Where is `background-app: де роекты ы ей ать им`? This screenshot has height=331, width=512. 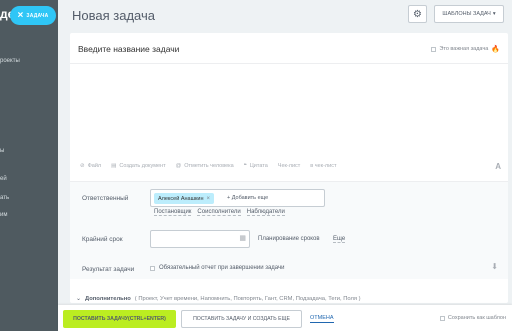
background-app: де роекты ы ей ать им is located at coordinates (29, 165).